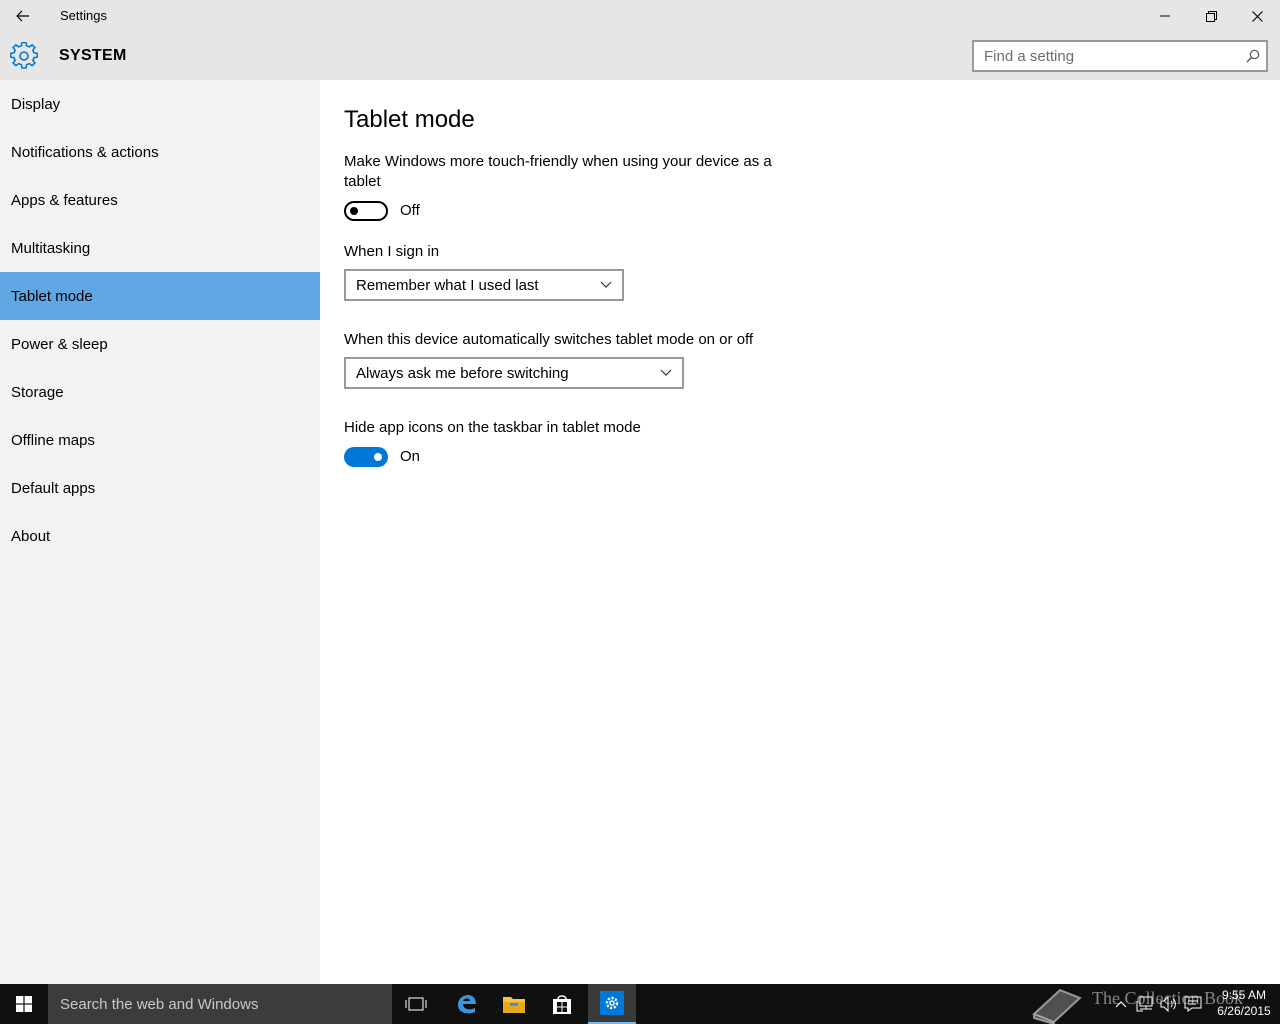  I want to click on sidebar-item-multitasking: Multitasking, so click(160, 248).